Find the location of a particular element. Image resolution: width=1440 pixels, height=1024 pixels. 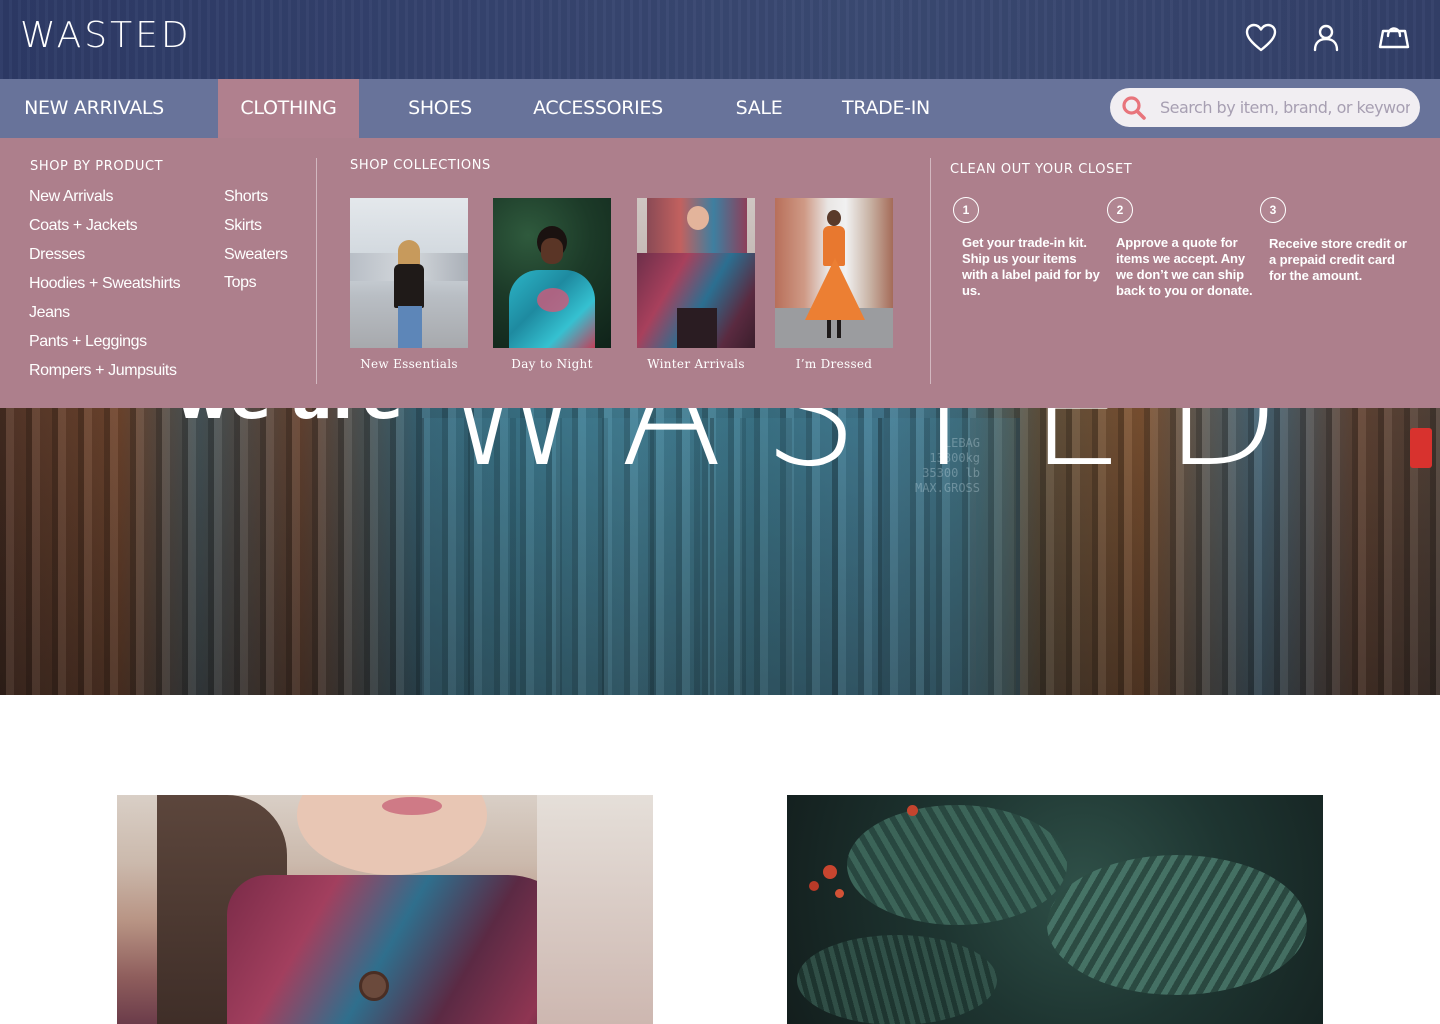

nav-new-arrivals: NEW ARRIVALS is located at coordinates (94, 108).